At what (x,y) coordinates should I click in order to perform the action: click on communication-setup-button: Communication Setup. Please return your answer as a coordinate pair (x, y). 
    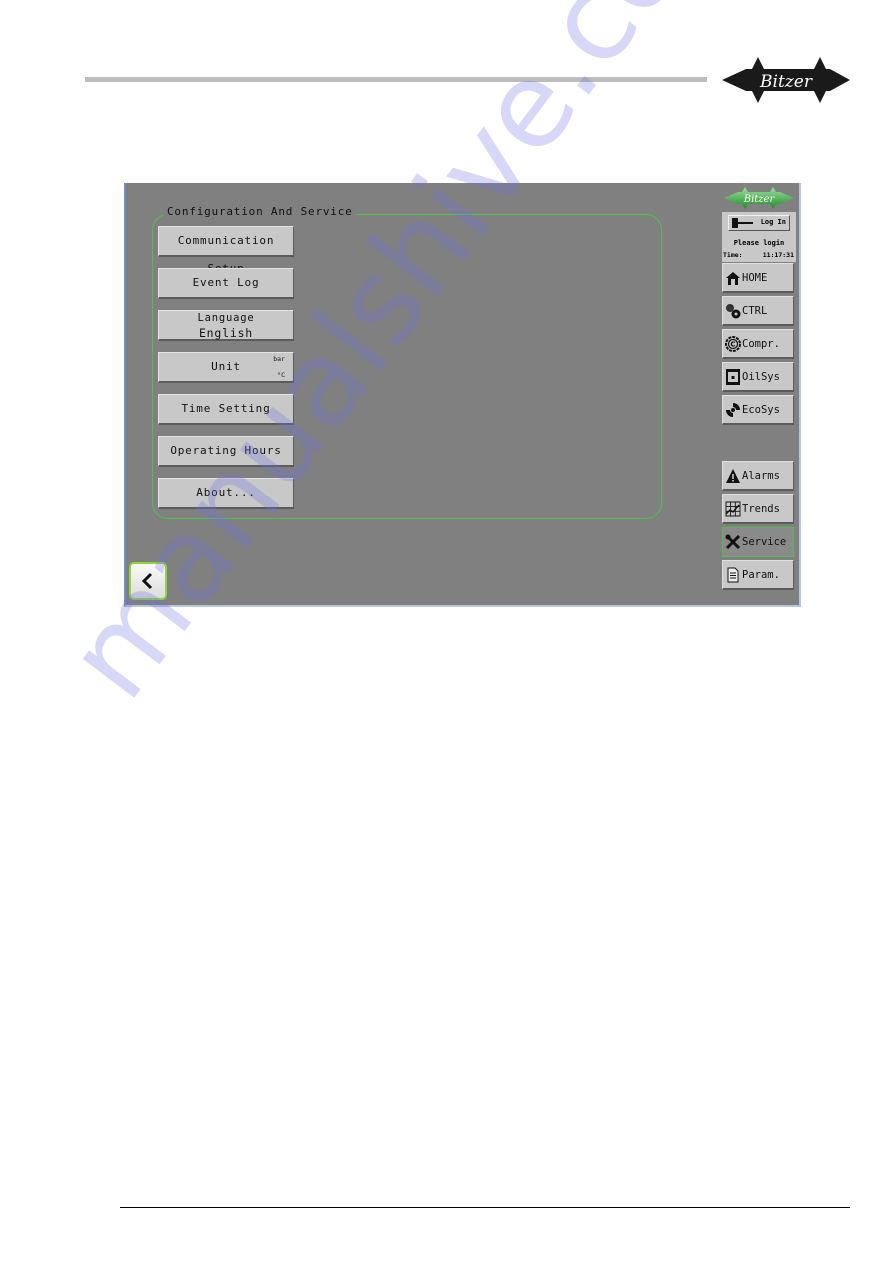
    Looking at the image, I should click on (226, 250).